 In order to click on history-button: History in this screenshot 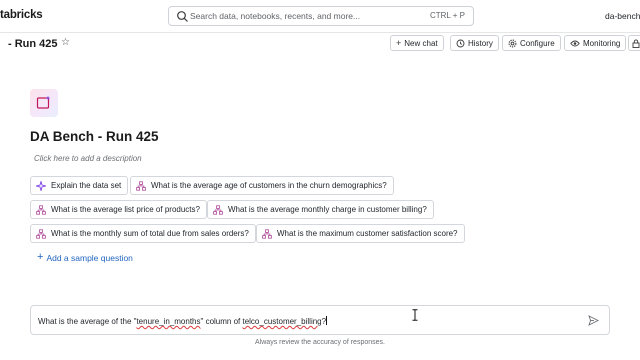, I will do `click(474, 43)`.